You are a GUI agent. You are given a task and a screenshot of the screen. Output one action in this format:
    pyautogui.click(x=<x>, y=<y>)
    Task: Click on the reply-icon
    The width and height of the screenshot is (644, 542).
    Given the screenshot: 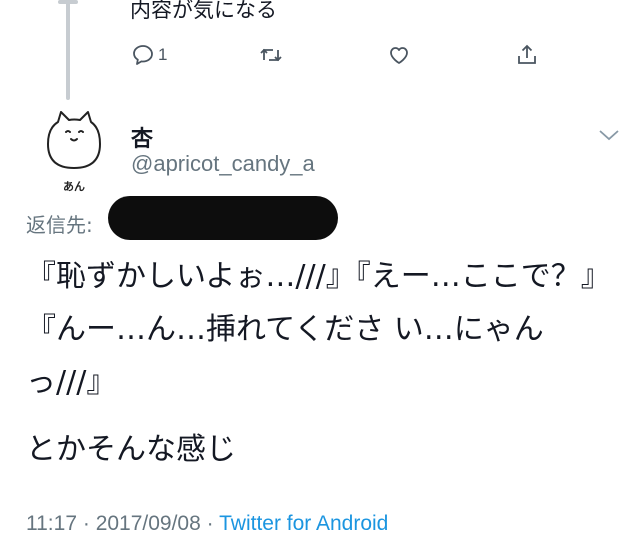 What is the action you would take?
    pyautogui.click(x=143, y=55)
    